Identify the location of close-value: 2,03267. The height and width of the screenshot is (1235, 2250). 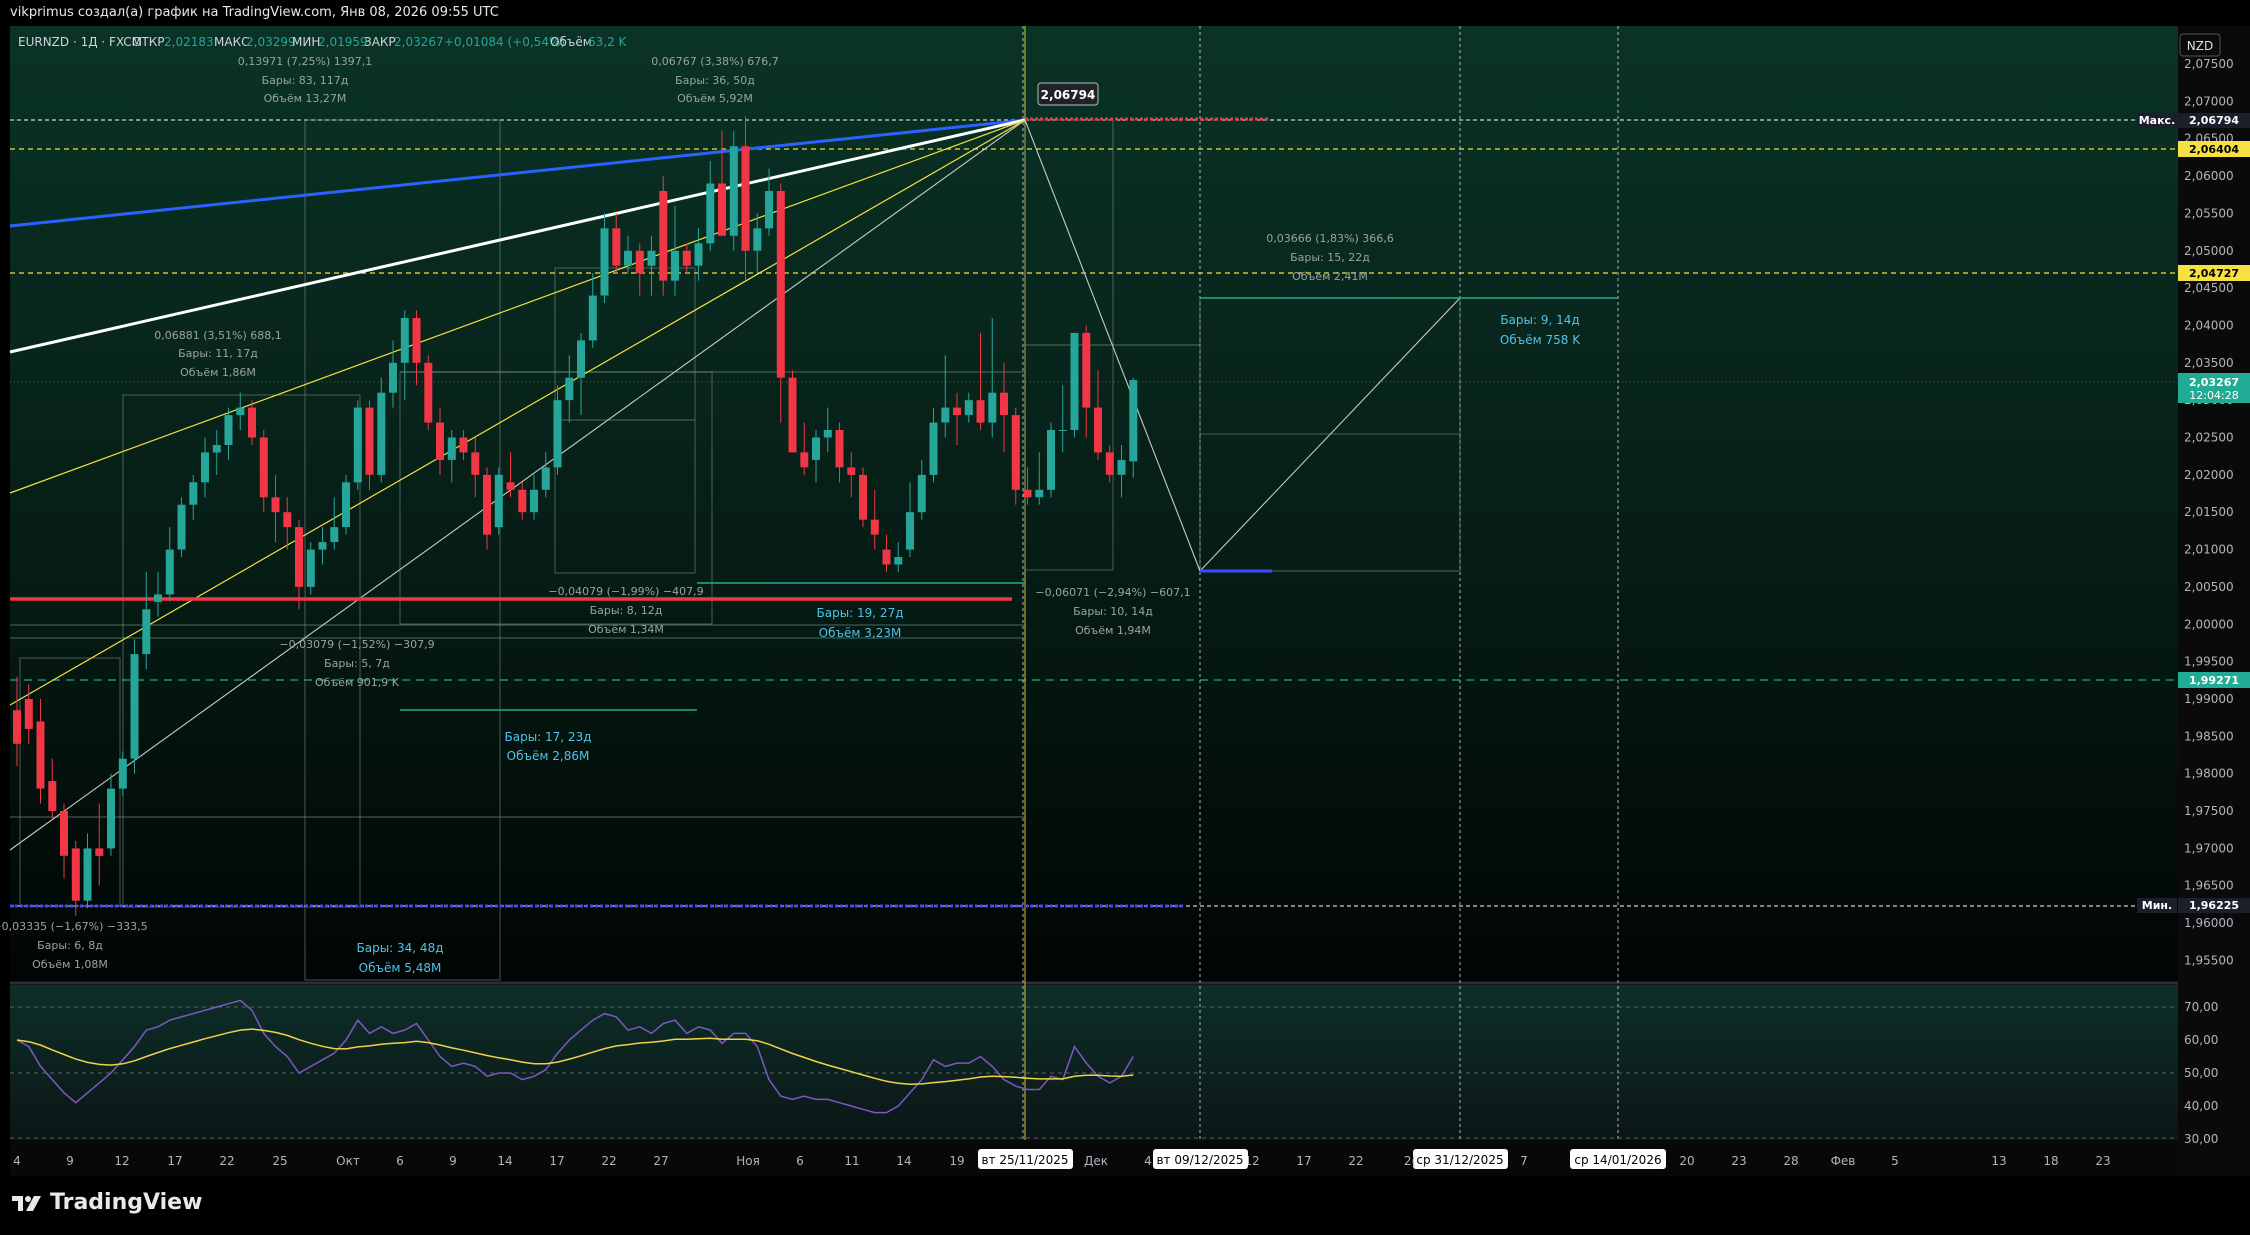
(419, 42).